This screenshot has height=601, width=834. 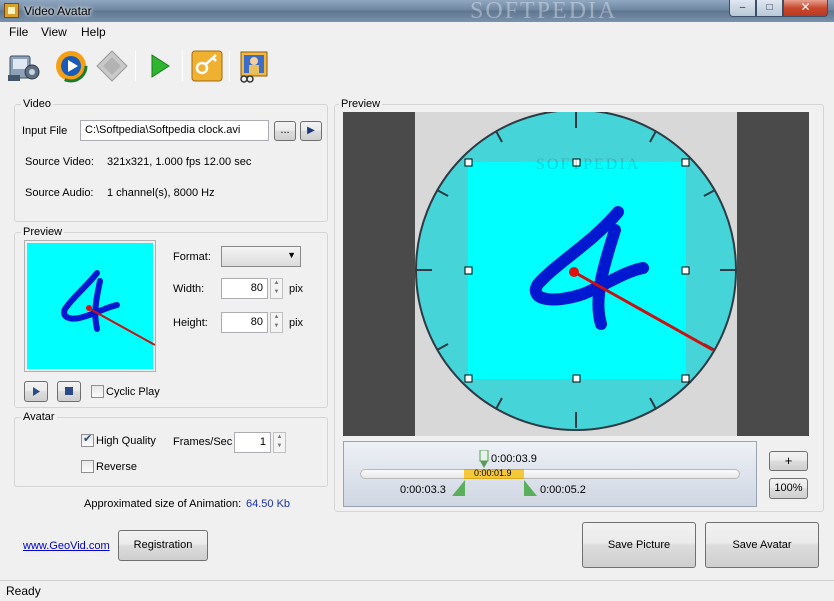 I want to click on timeline-track, so click(x=550, y=474).